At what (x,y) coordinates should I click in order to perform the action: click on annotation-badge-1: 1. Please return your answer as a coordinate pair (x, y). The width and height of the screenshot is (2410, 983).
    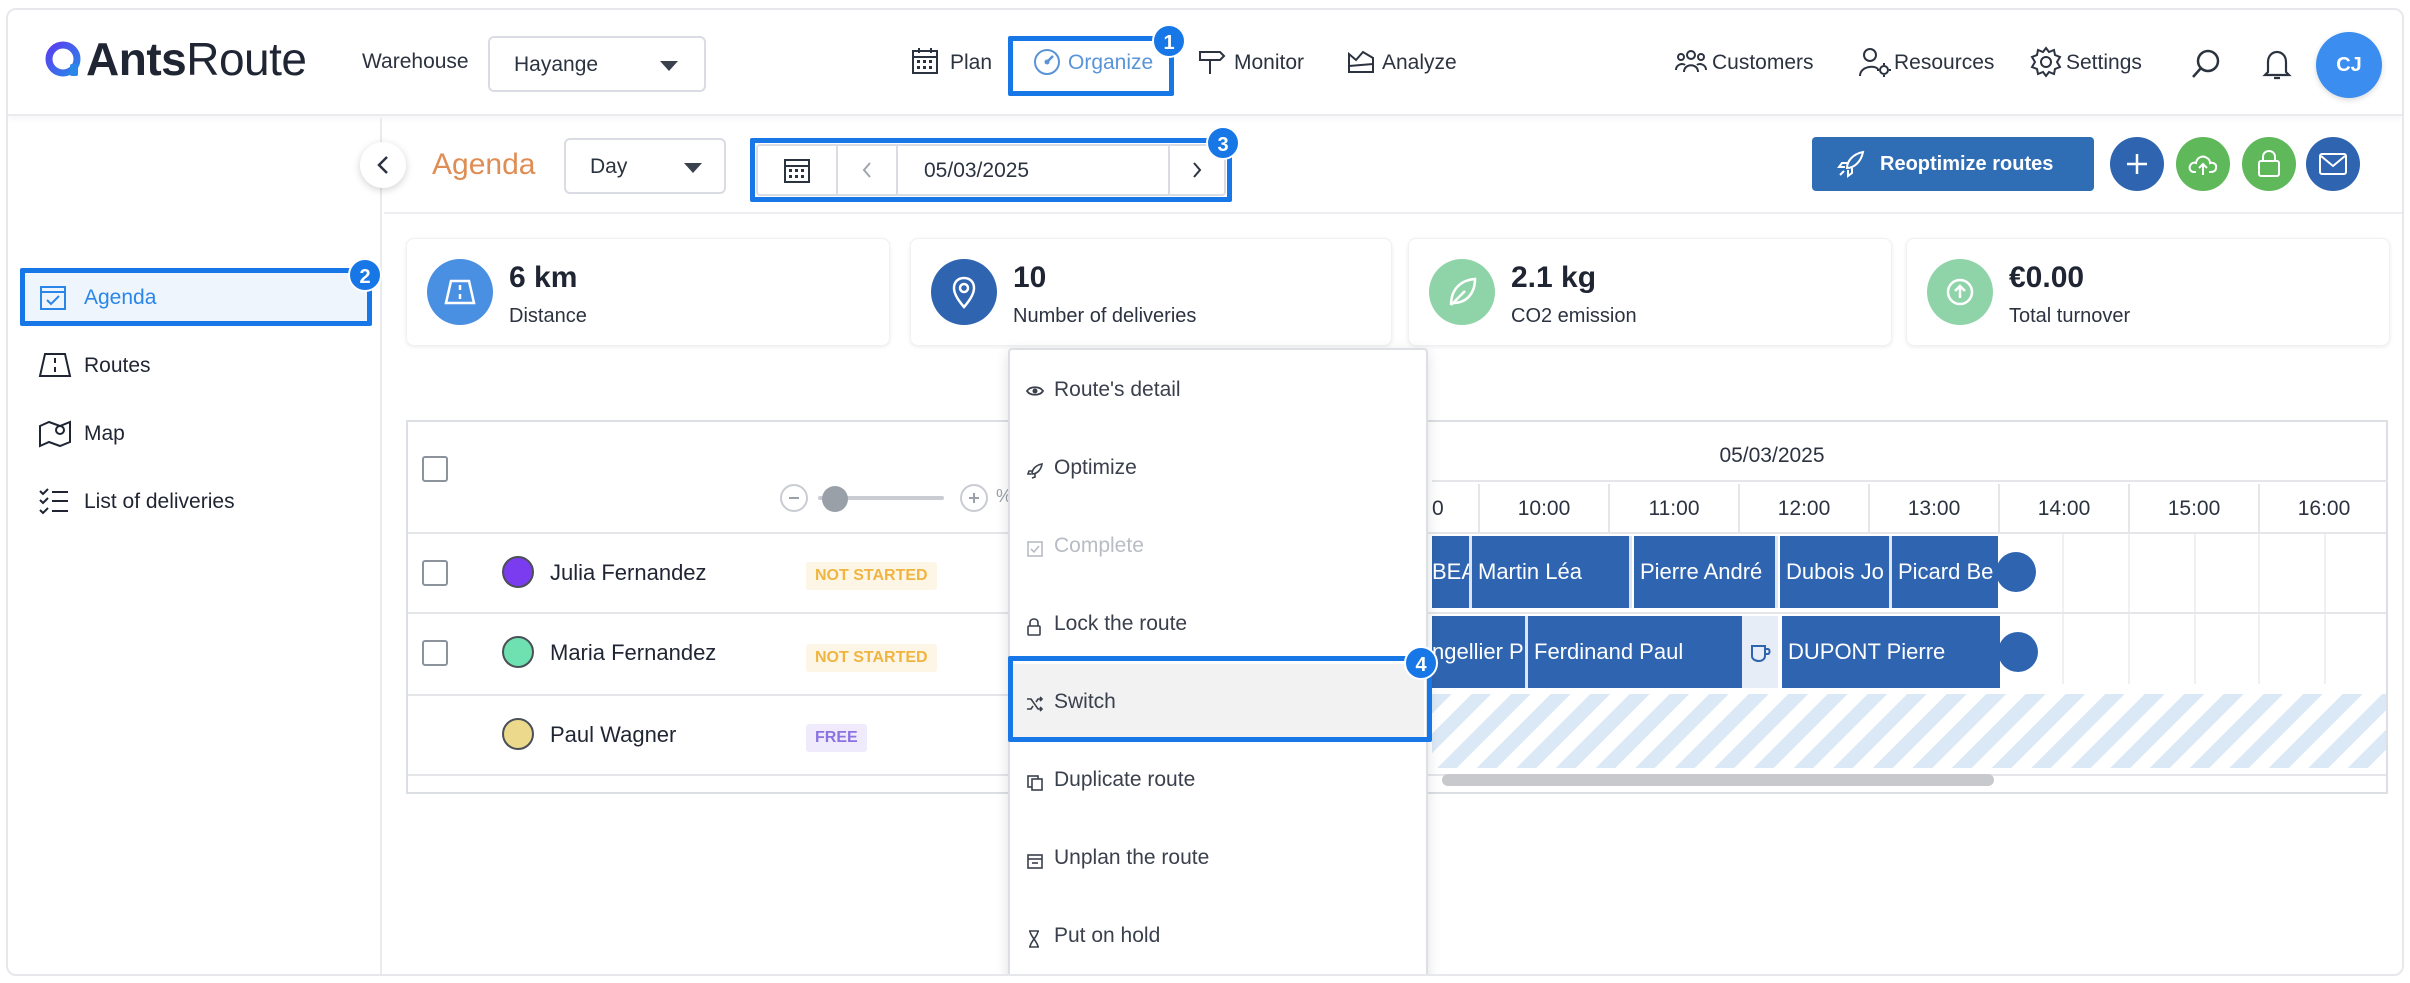
    Looking at the image, I should click on (1169, 41).